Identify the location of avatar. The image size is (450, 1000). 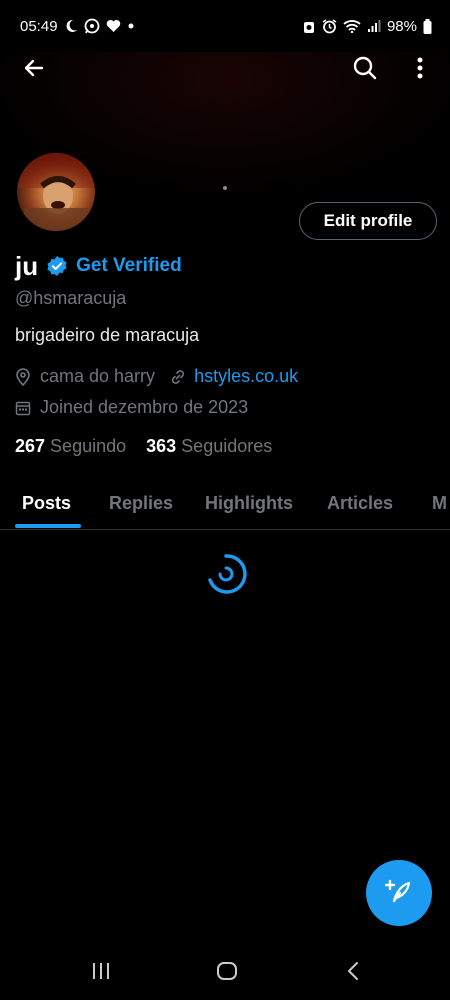
(56, 192).